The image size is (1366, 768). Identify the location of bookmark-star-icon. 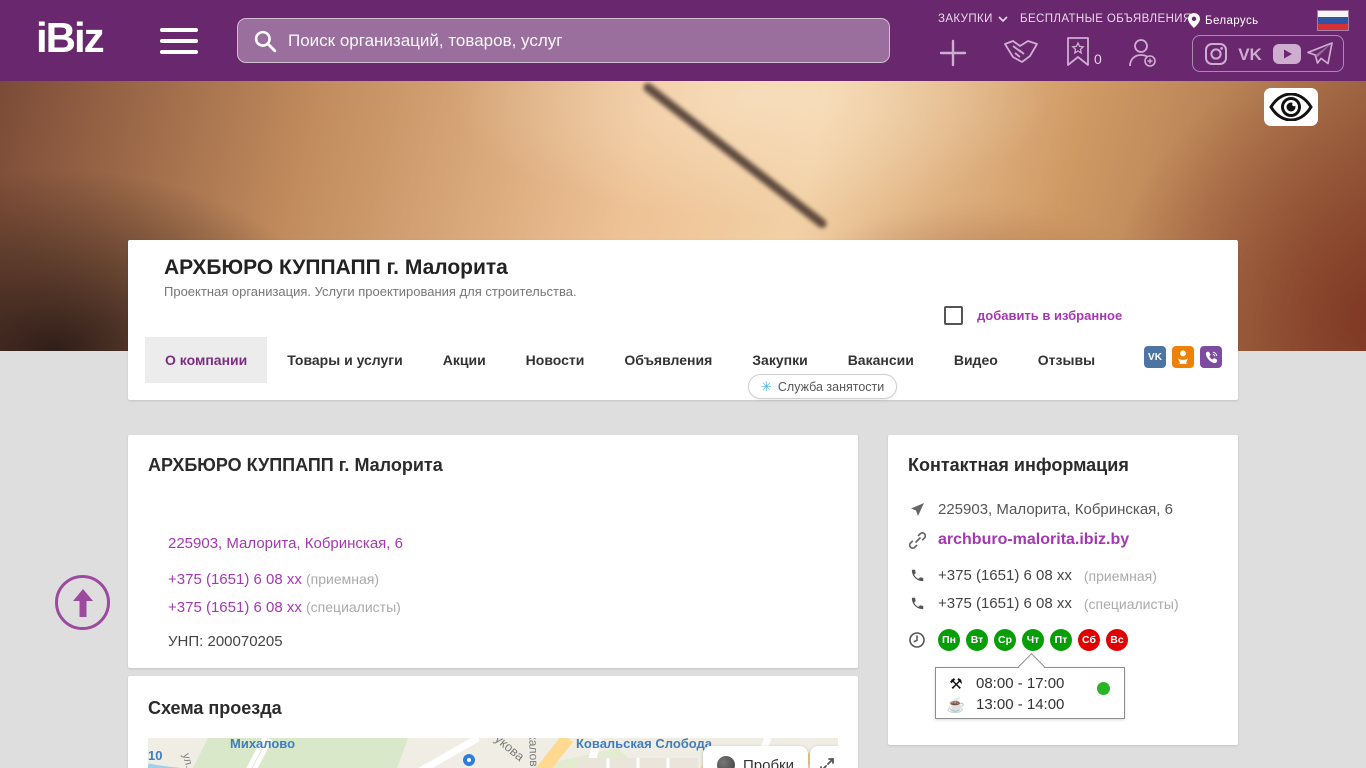
(1078, 51).